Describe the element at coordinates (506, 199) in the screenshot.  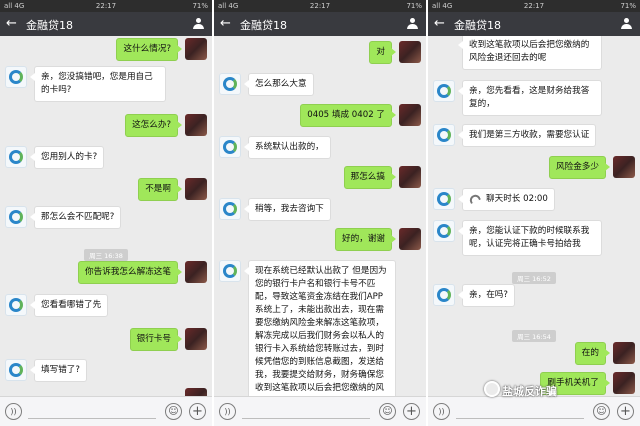
I see `call-record-bubble: 聊天时长 02:00` at that location.